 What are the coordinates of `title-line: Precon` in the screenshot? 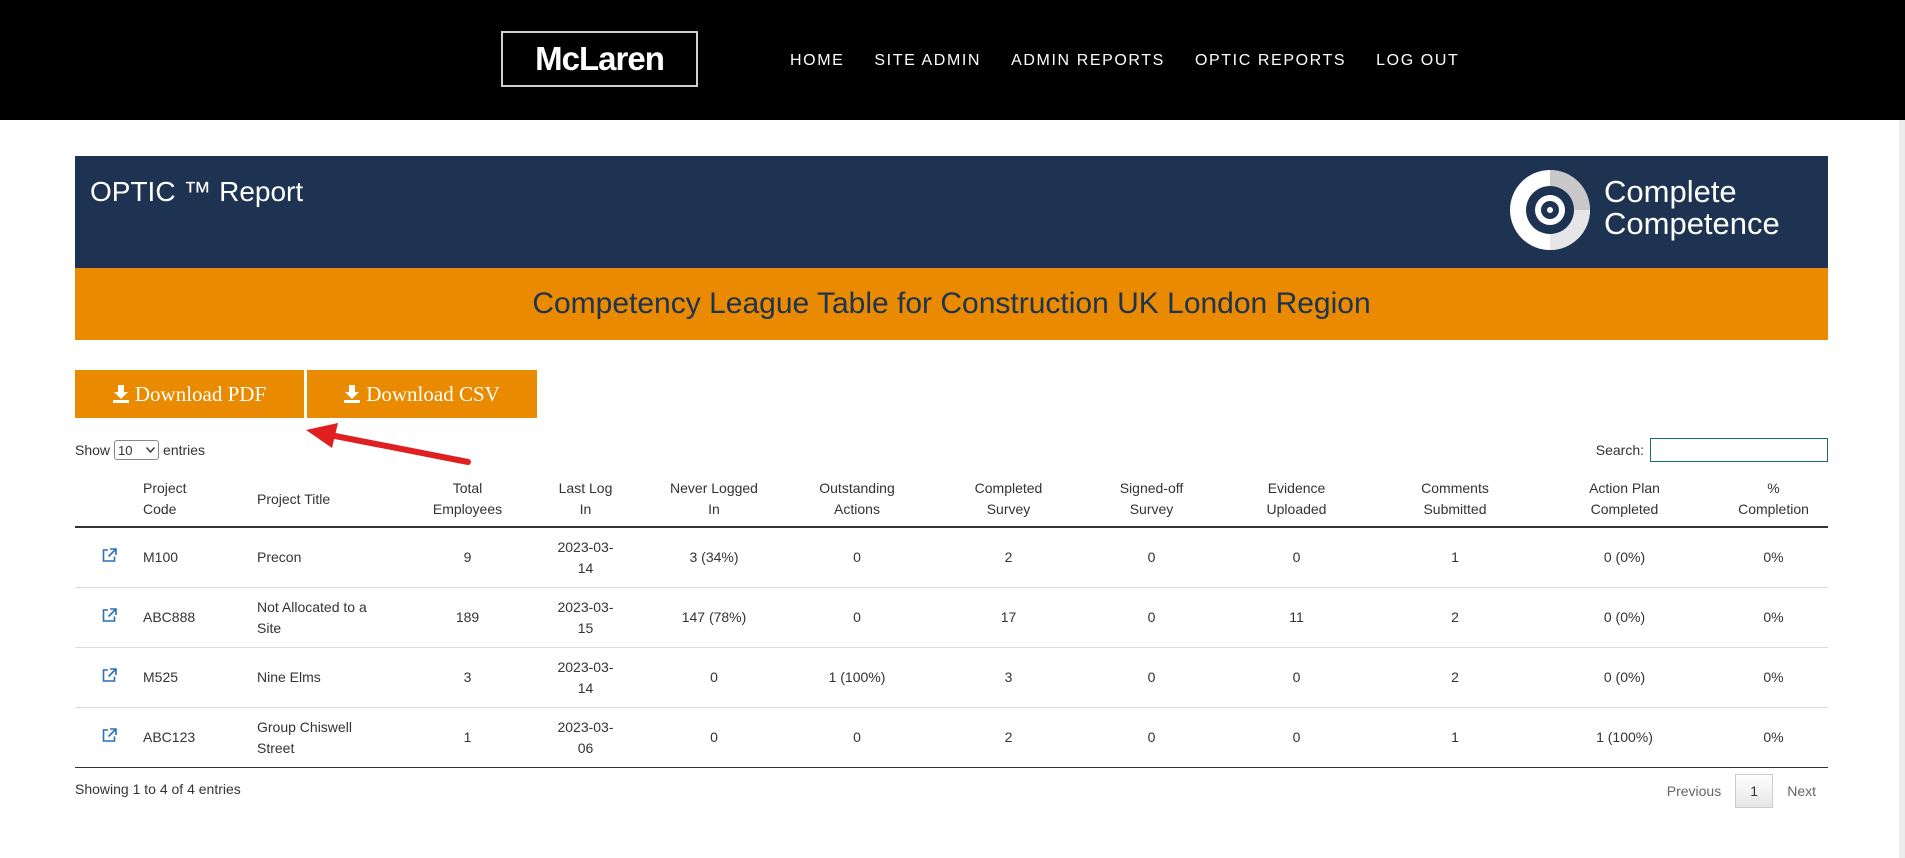 It's located at (279, 557).